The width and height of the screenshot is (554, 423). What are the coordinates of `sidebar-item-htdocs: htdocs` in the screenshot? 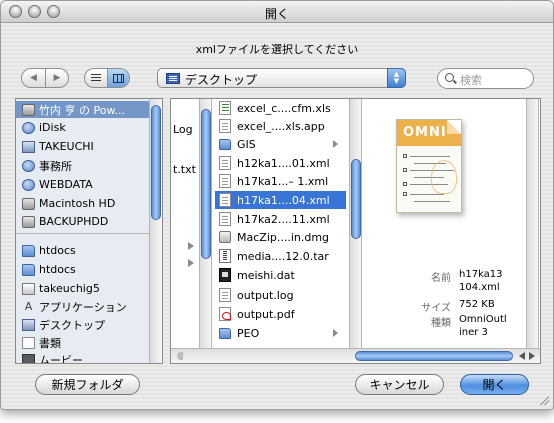 It's located at (83, 250).